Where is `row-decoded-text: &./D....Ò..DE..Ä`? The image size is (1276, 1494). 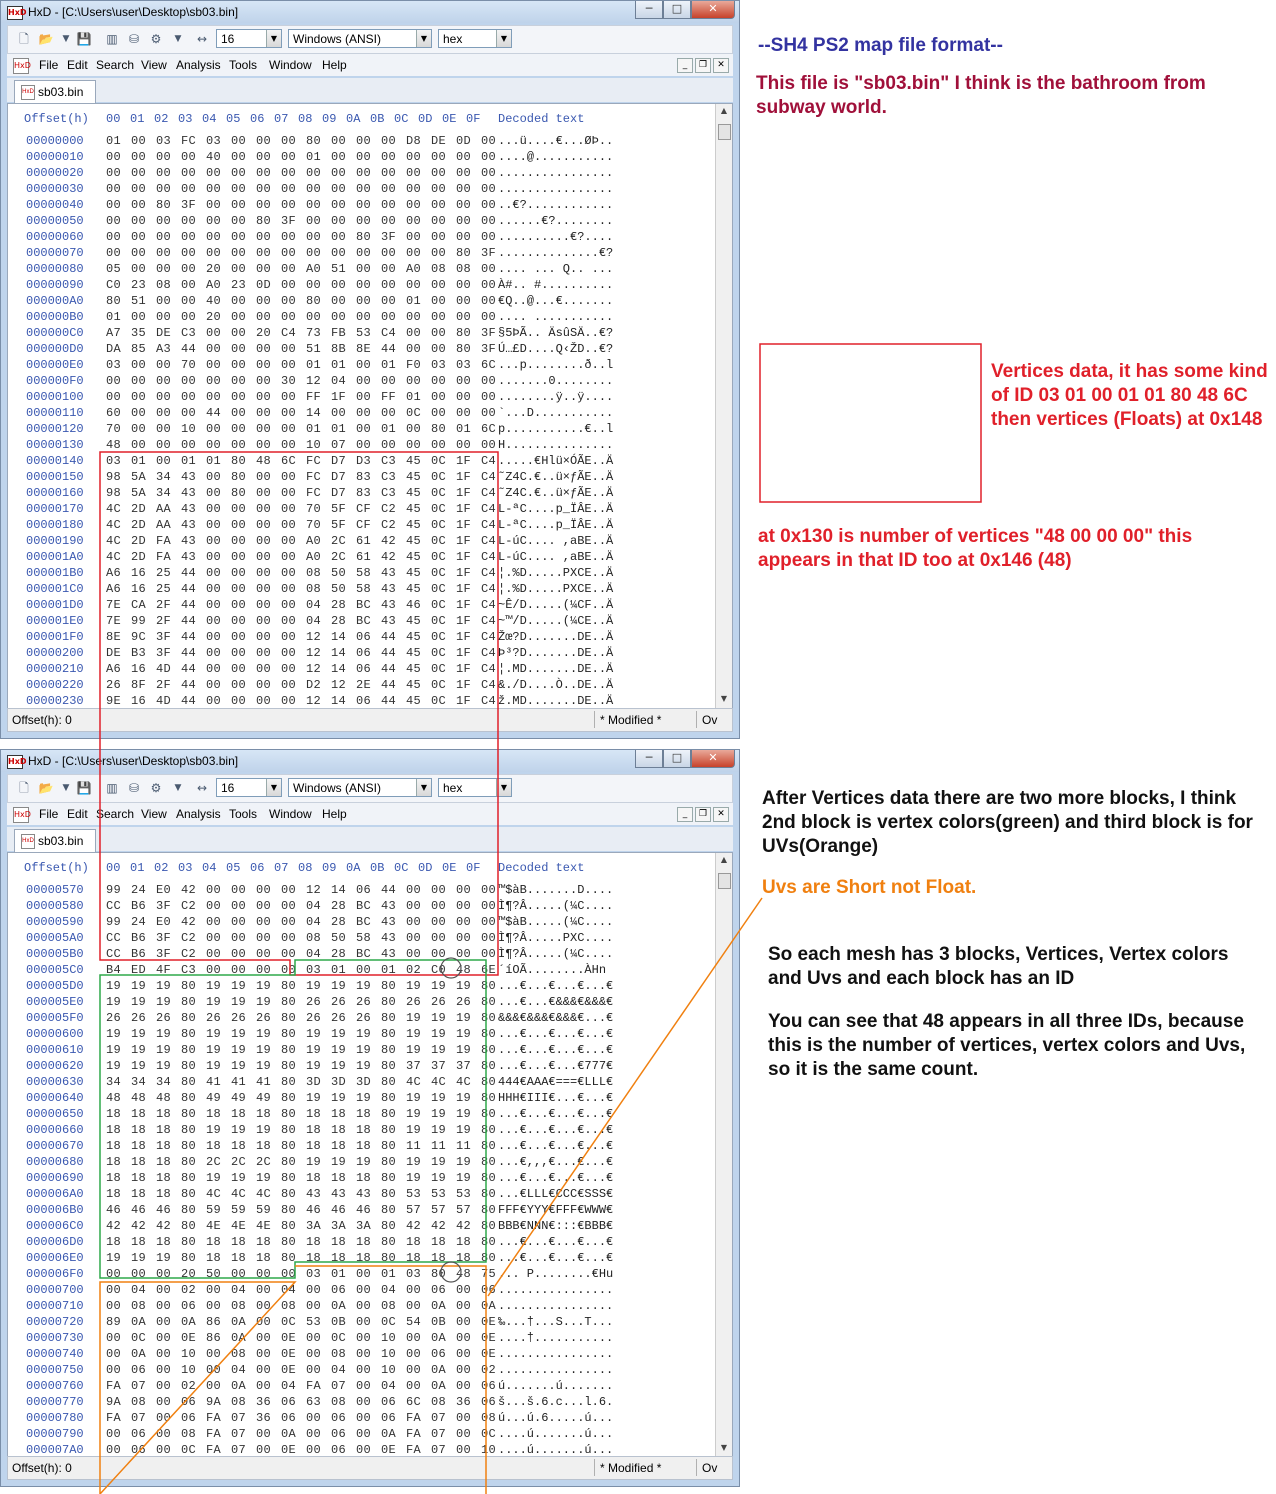
row-decoded-text: &./D....Ò..DE..Ä is located at coordinates (555, 685).